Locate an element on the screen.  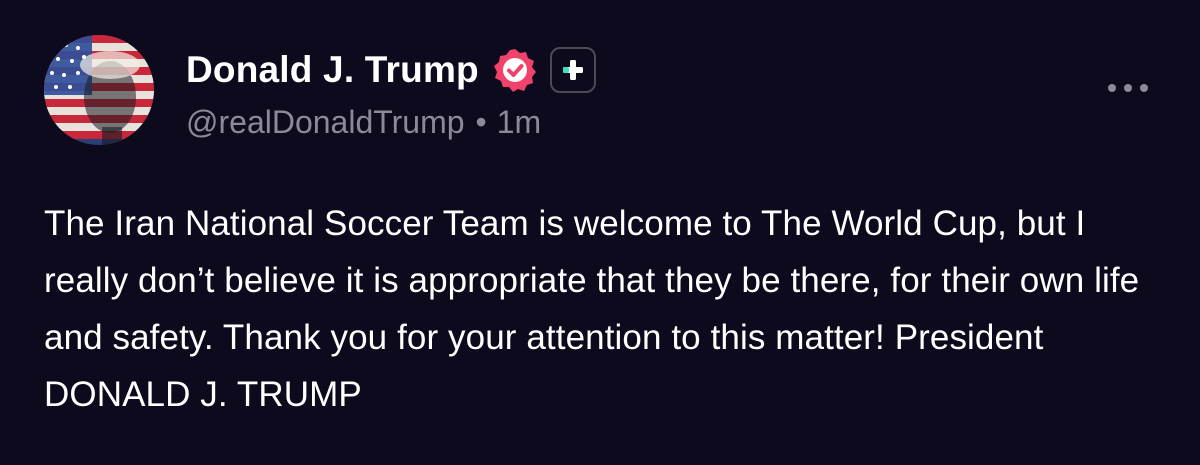
author-handle: @realDonaldTrump is located at coordinates (325, 122).